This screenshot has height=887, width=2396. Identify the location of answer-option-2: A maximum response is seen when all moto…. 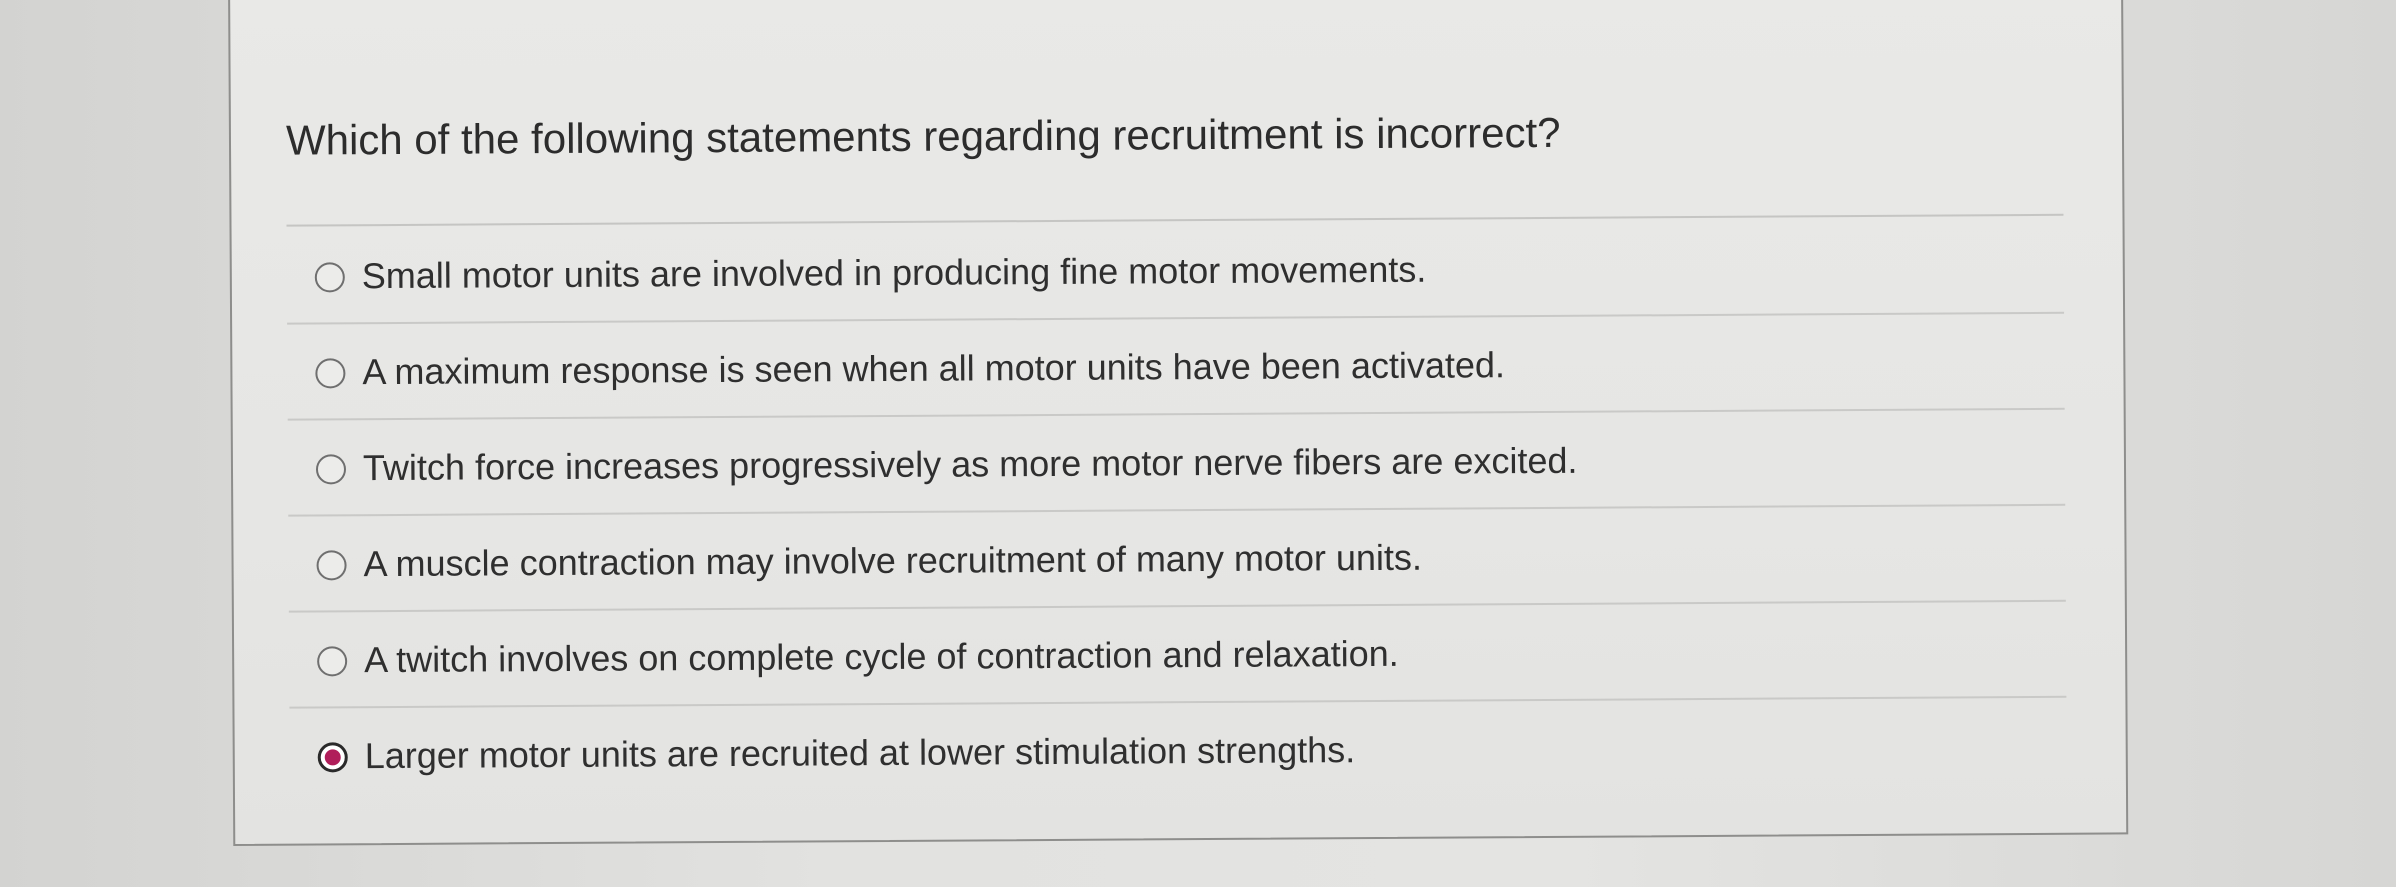
(1176, 367).